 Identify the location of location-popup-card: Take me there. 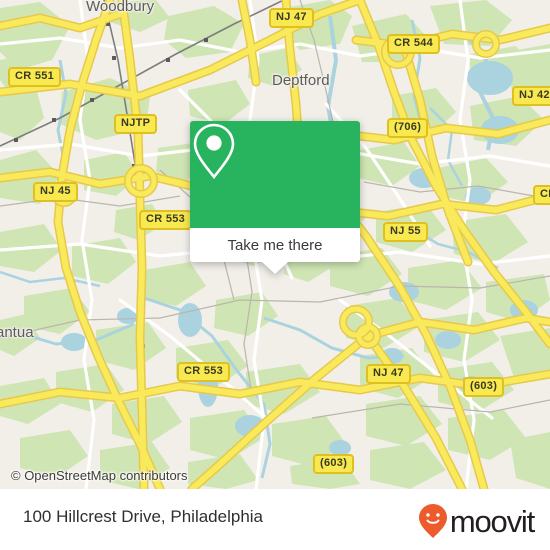
(275, 197).